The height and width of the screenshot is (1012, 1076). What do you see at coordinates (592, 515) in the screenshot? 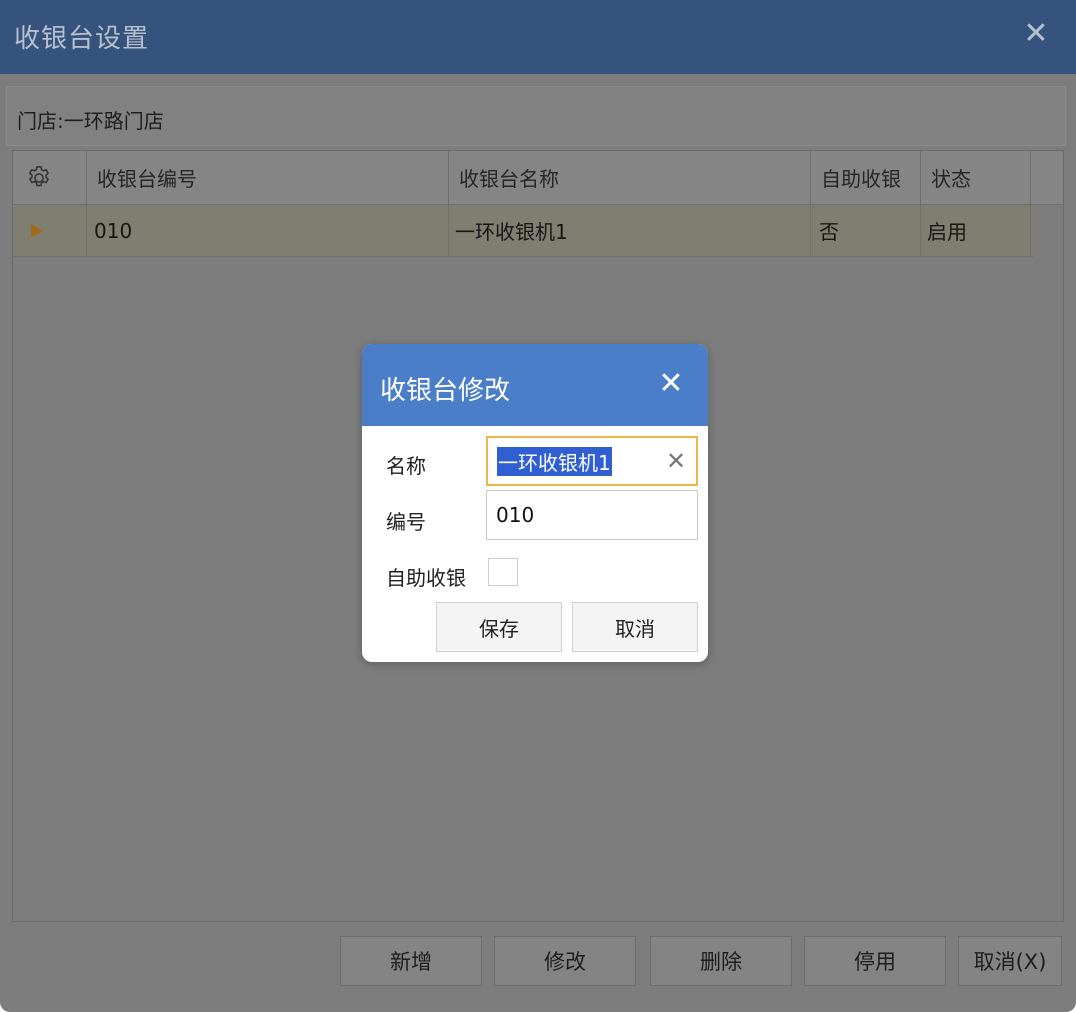
I see `code-field: 010` at bounding box center [592, 515].